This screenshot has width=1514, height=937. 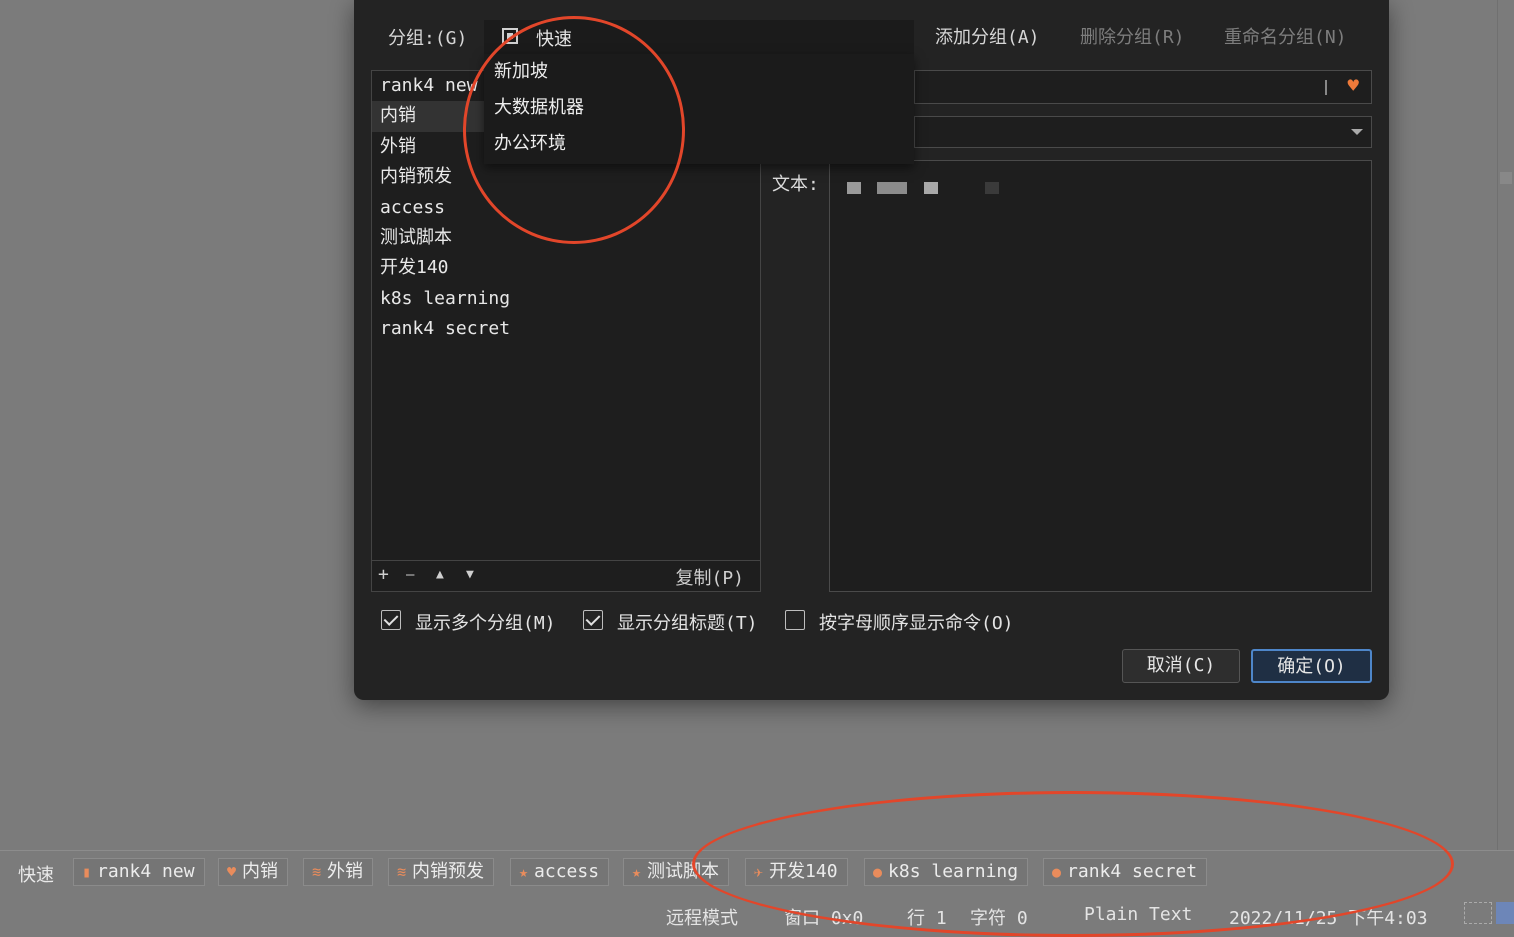 I want to click on quick-button-waixiao: ≋ 外销, so click(x=338, y=872).